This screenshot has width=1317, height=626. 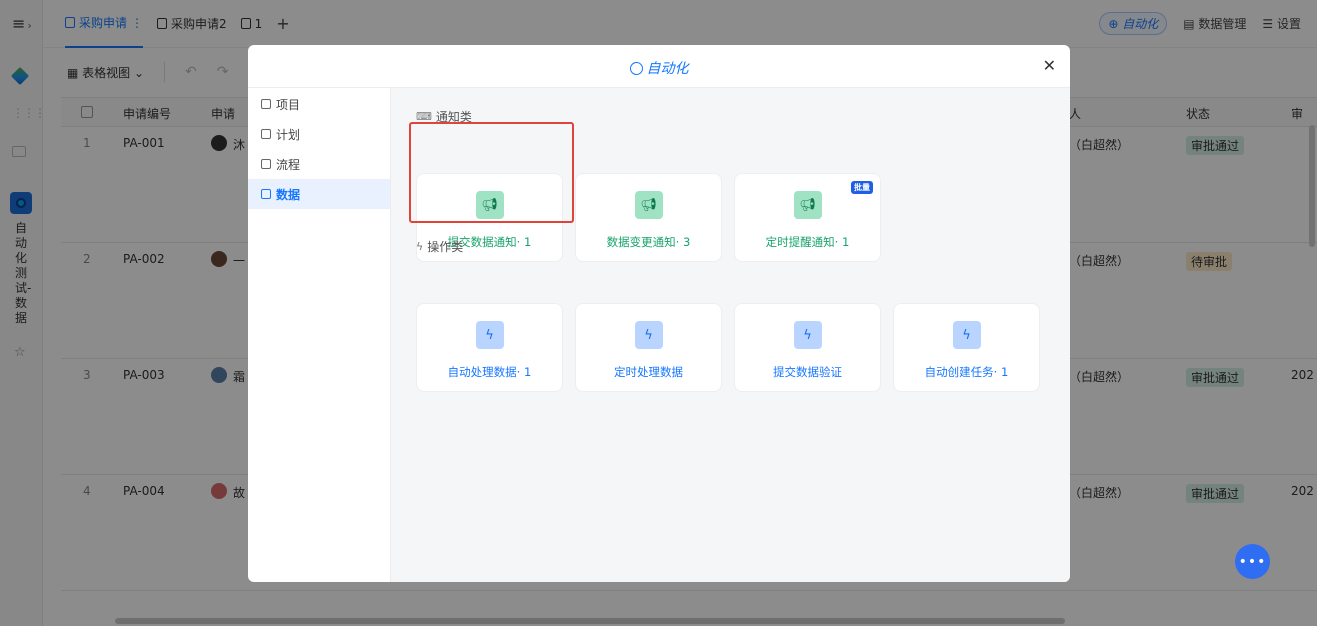 What do you see at coordinates (807, 242) in the screenshot?
I see `card-label: 定时提醒通知· 1` at bounding box center [807, 242].